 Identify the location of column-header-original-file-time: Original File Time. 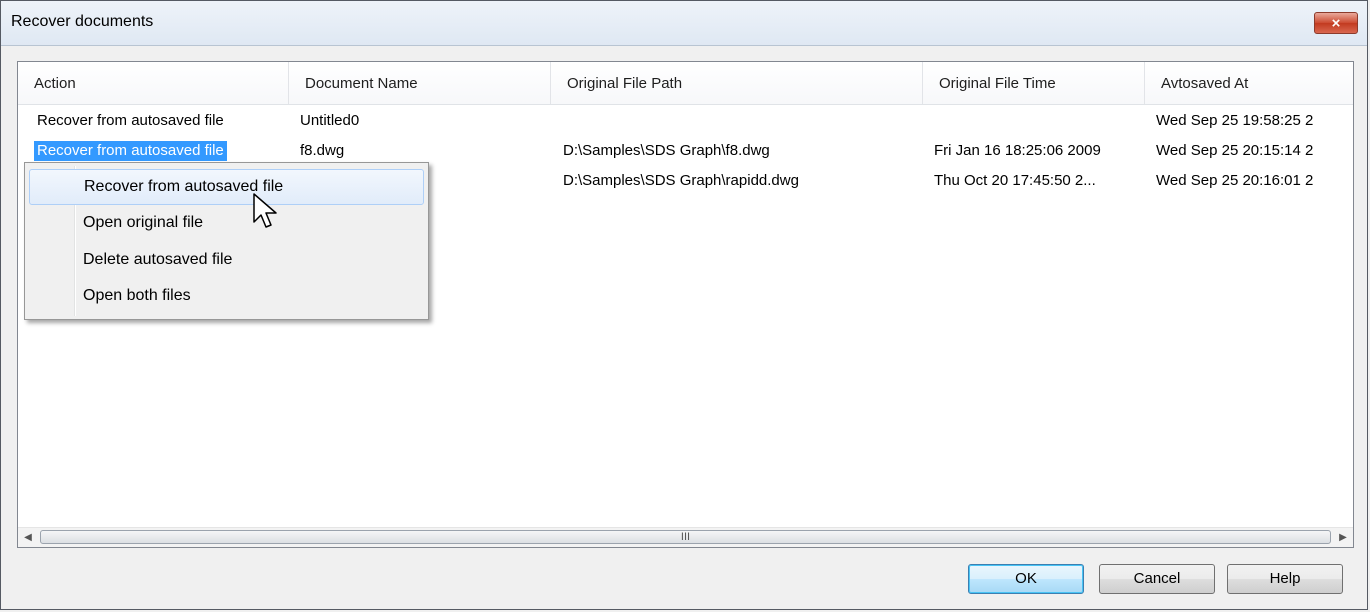
(1034, 83).